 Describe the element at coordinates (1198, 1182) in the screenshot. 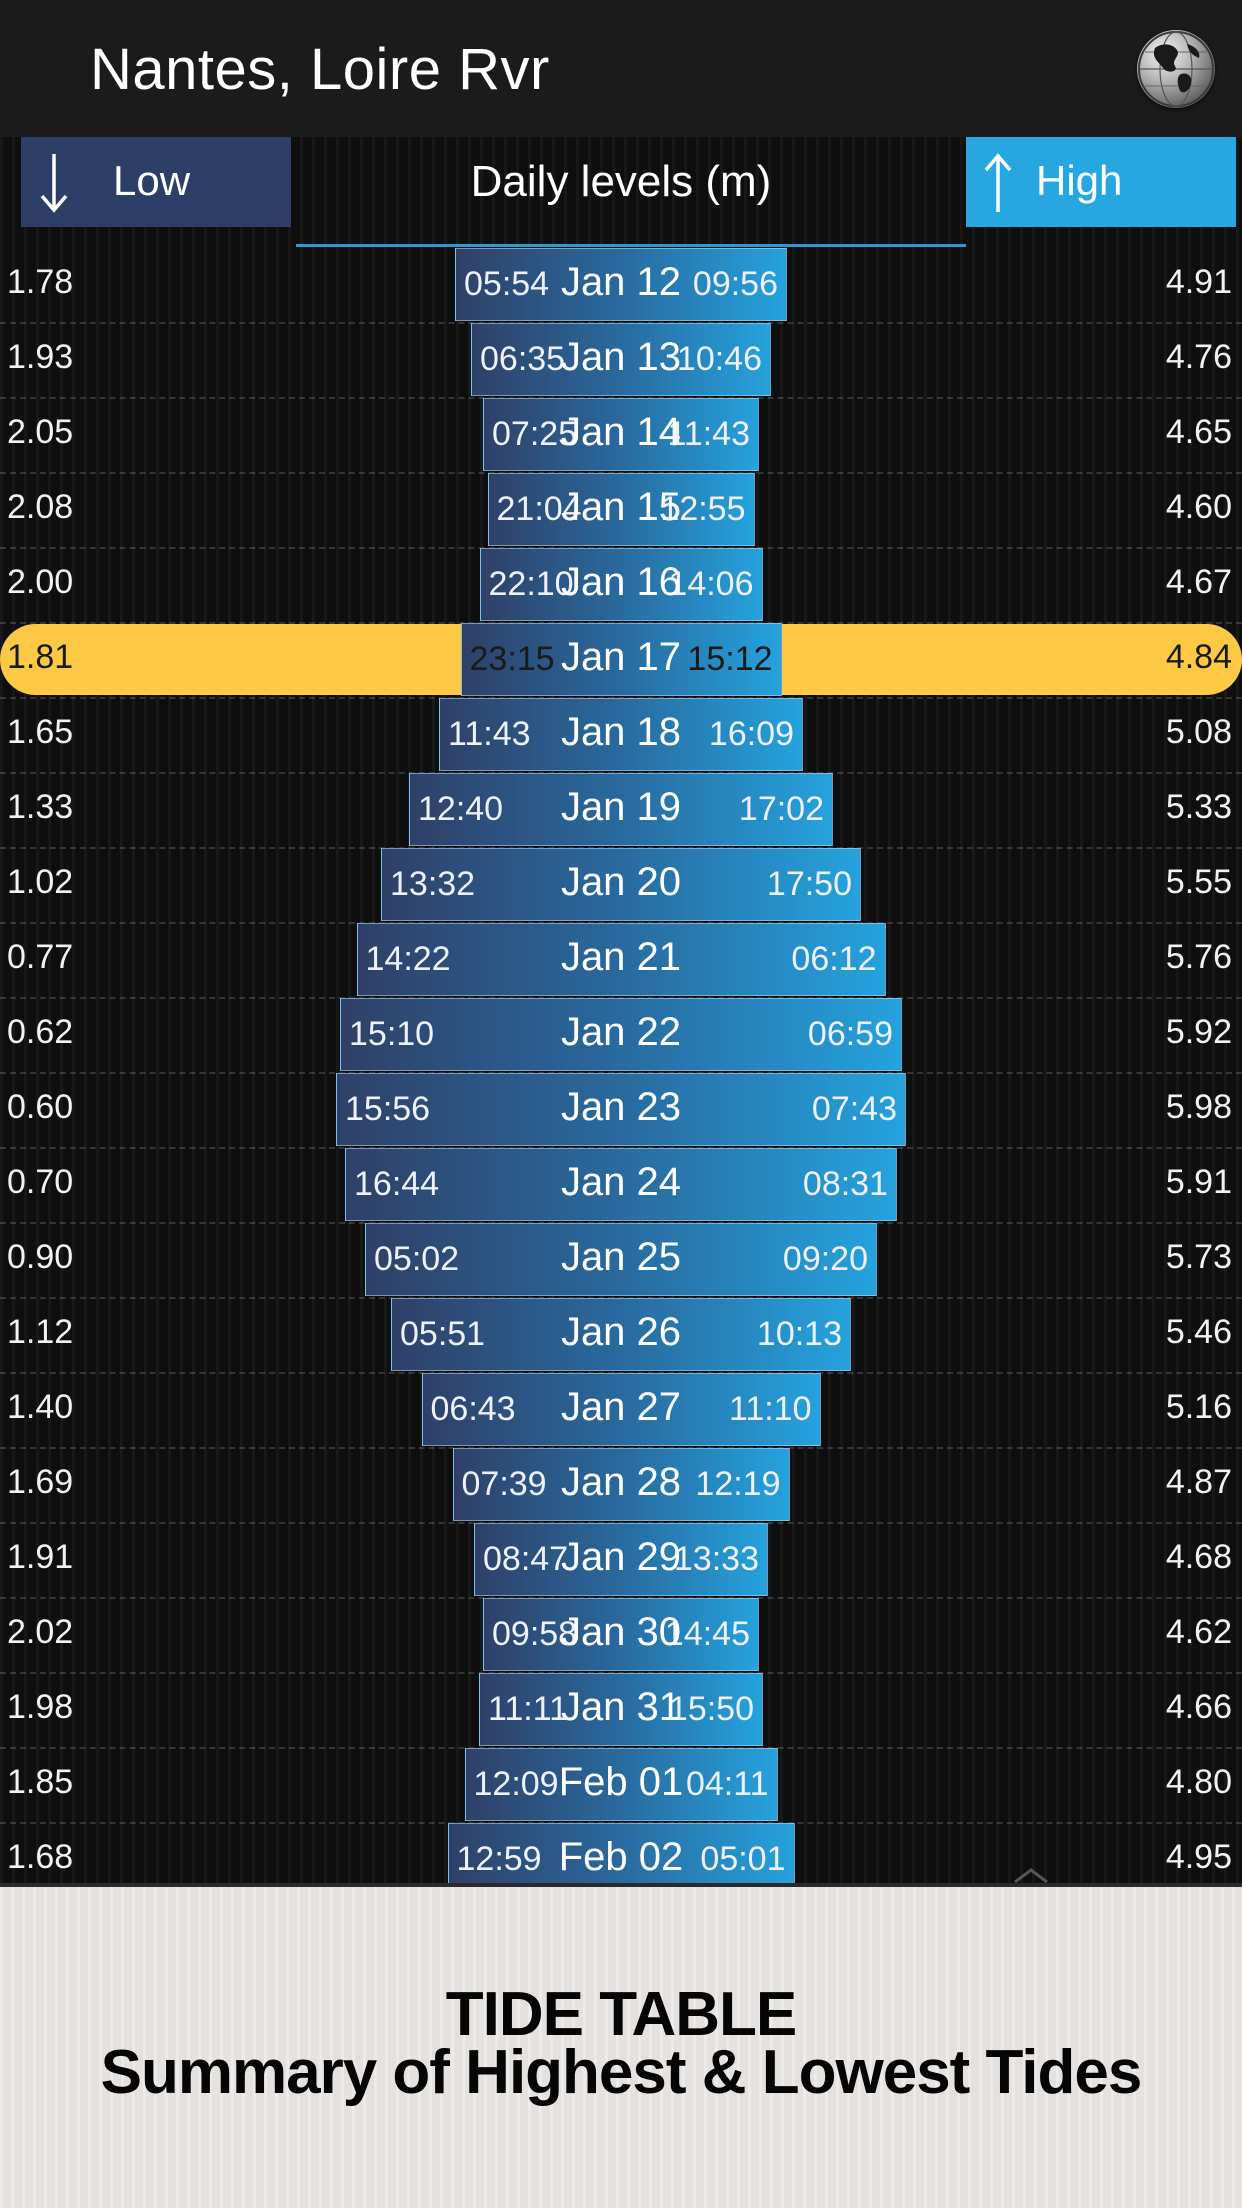

I see `high-level-value: 5.91` at that location.